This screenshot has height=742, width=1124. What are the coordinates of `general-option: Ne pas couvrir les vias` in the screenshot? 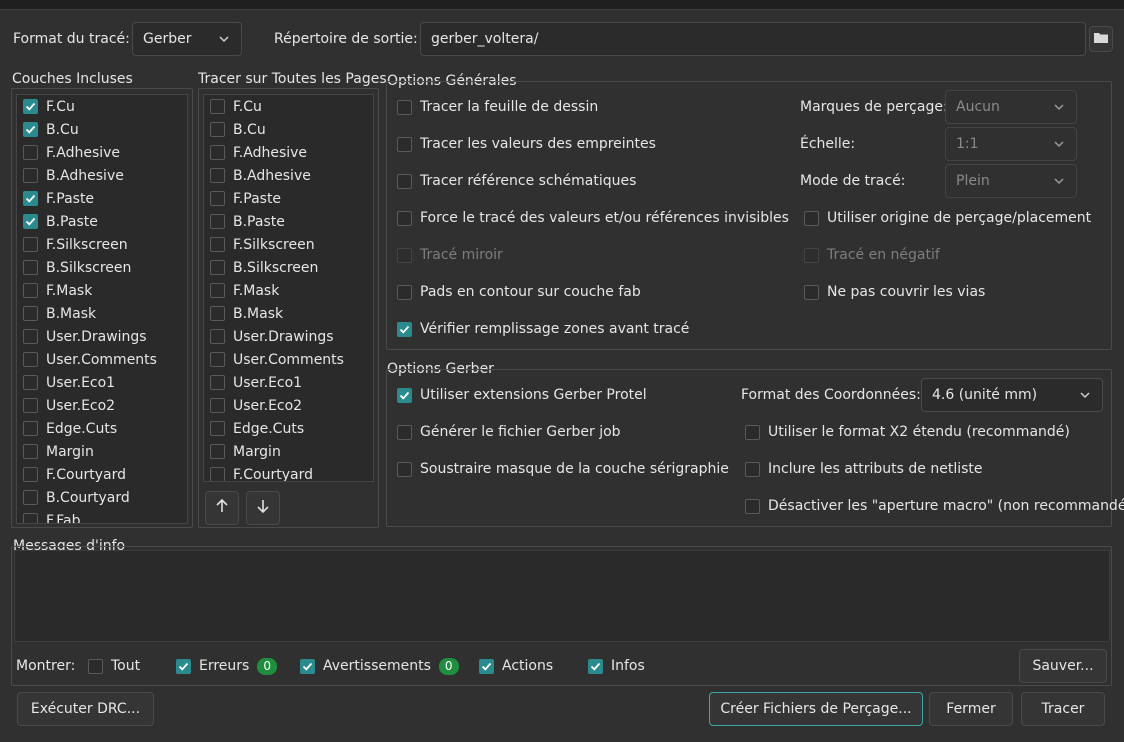 It's located at (894, 292).